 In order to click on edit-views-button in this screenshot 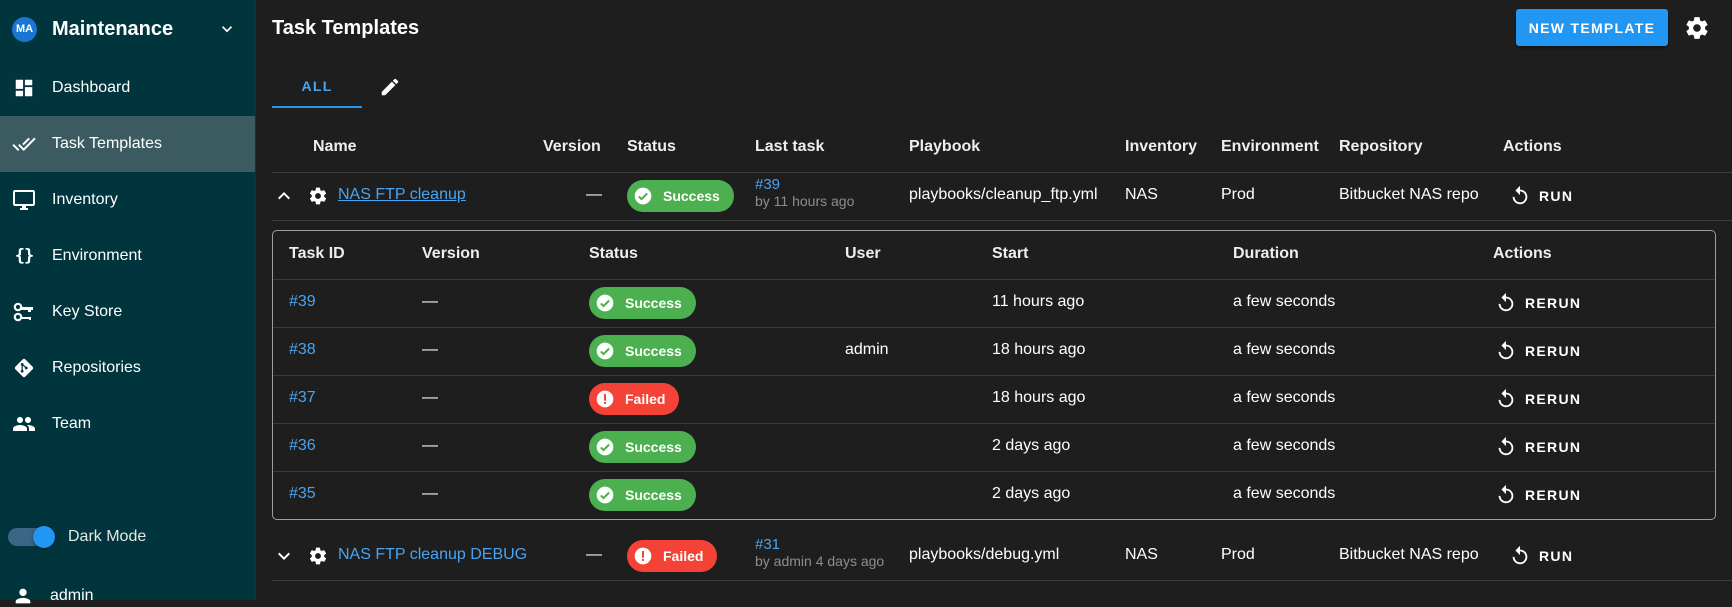, I will do `click(390, 87)`.